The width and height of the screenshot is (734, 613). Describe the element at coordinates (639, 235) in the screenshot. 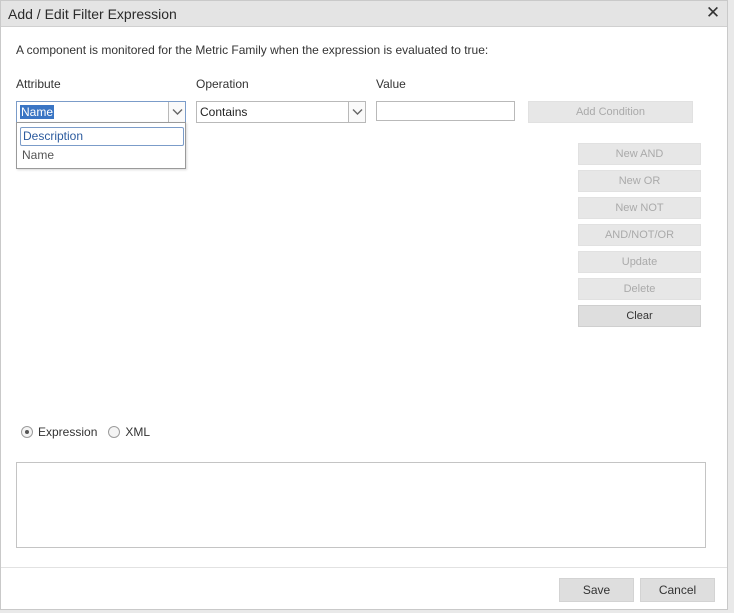

I see `and-not-or-button: AND/NOT/OR` at that location.